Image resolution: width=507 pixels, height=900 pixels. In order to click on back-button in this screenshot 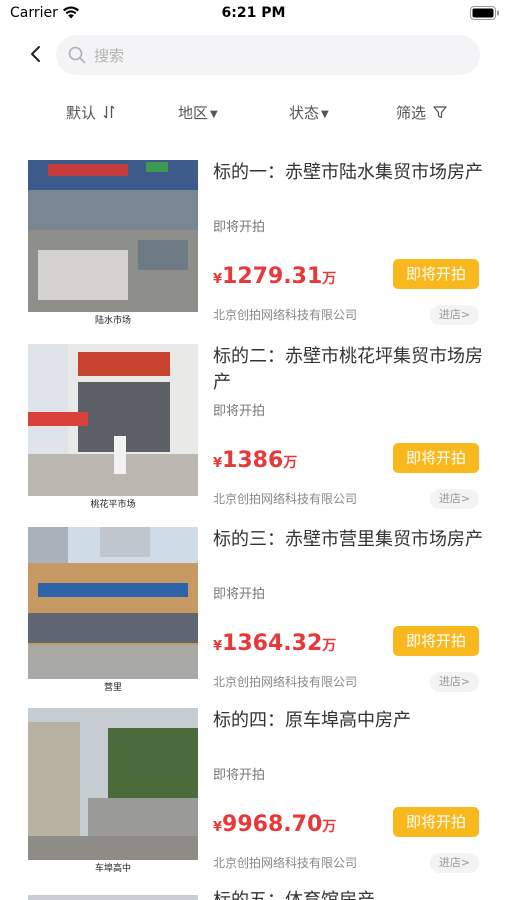, I will do `click(36, 54)`.